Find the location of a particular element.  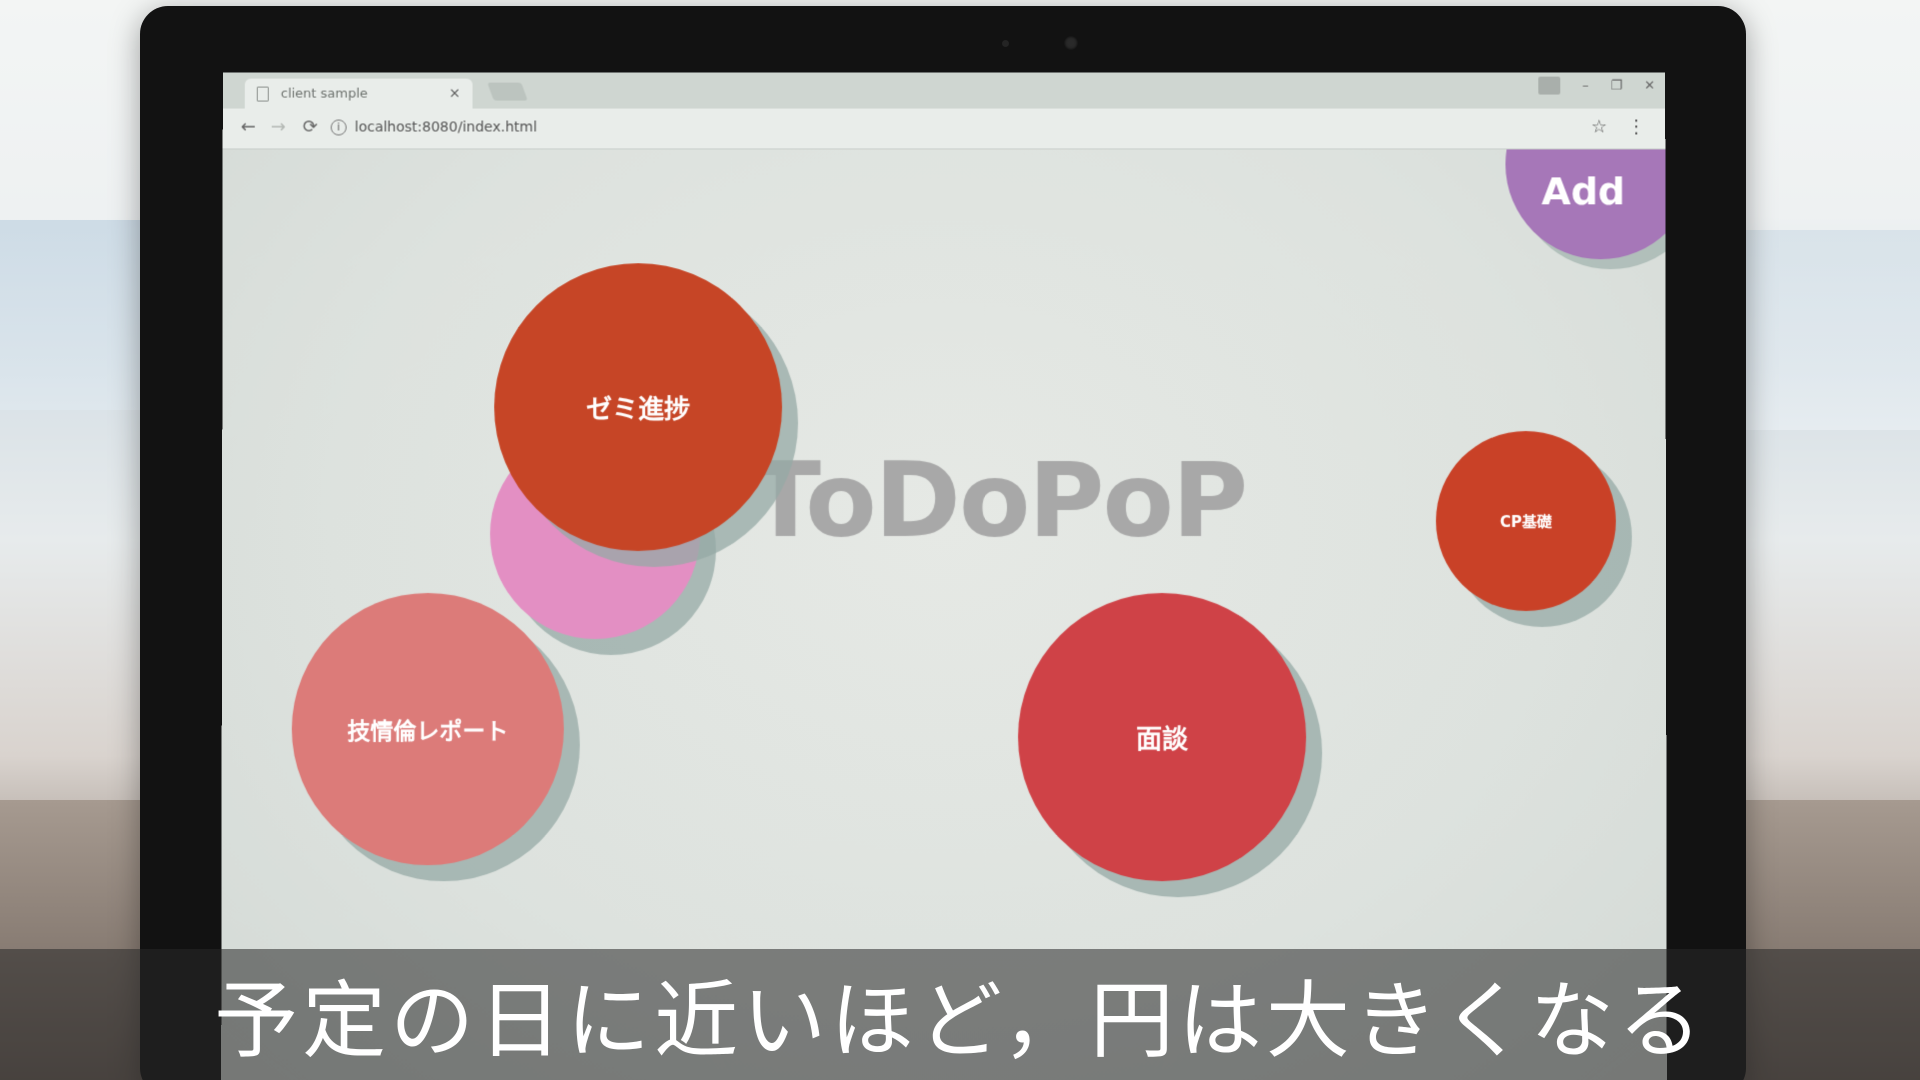

back-arrow-icon: ← is located at coordinates (248, 127).